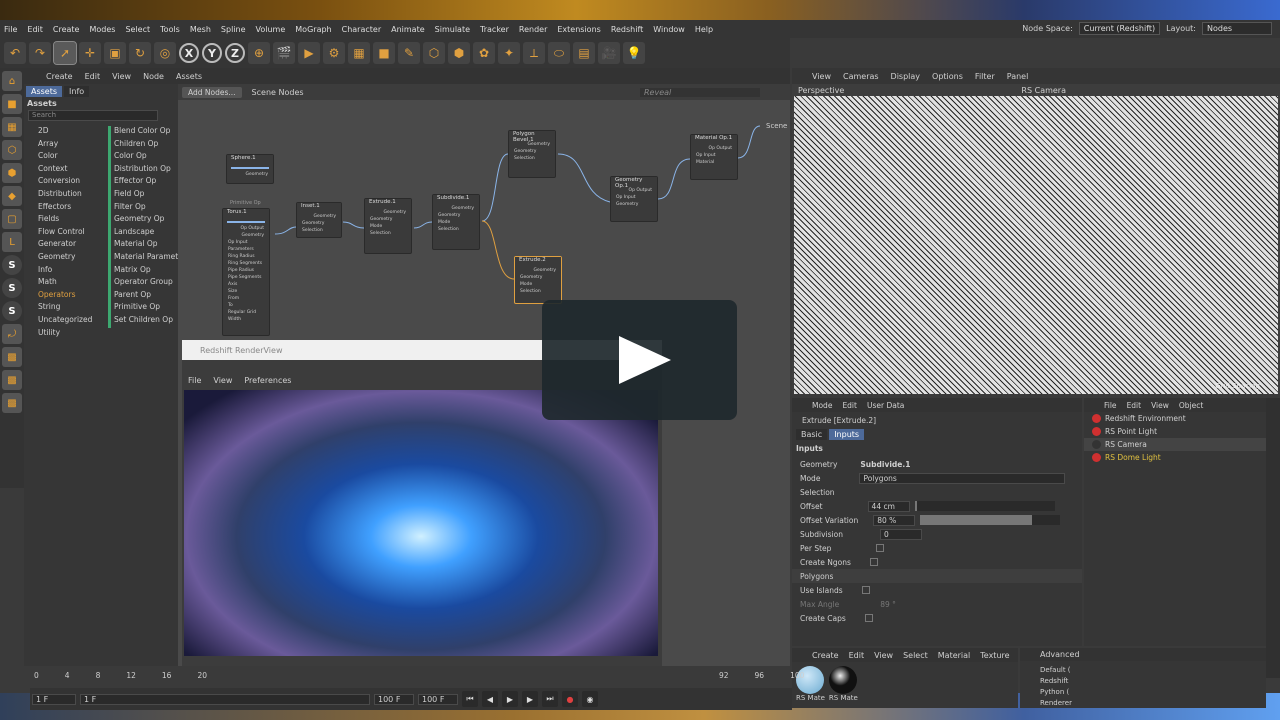 Image resolution: width=1280 pixels, height=720 pixels. I want to click on operator-item: Primitive Op, so click(143, 308).